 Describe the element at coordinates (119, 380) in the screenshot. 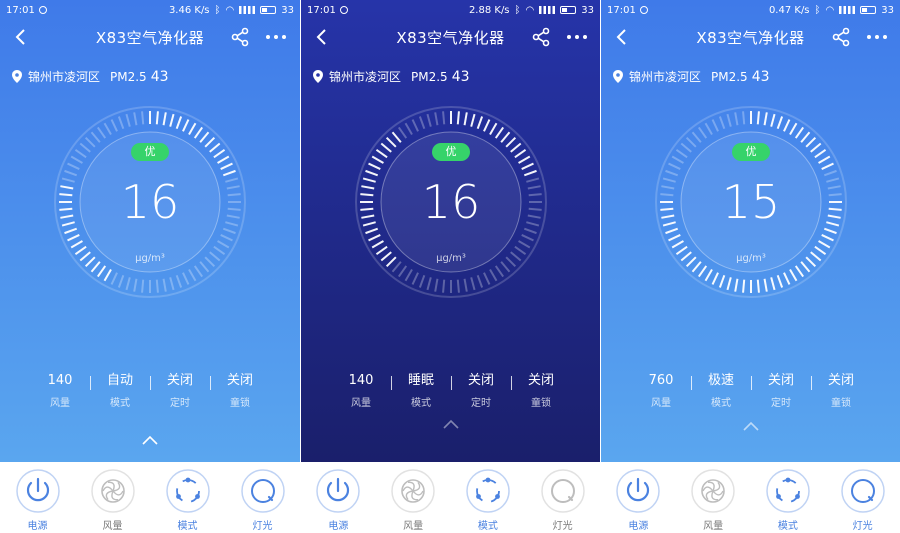

I see `stat-value: 自动` at that location.